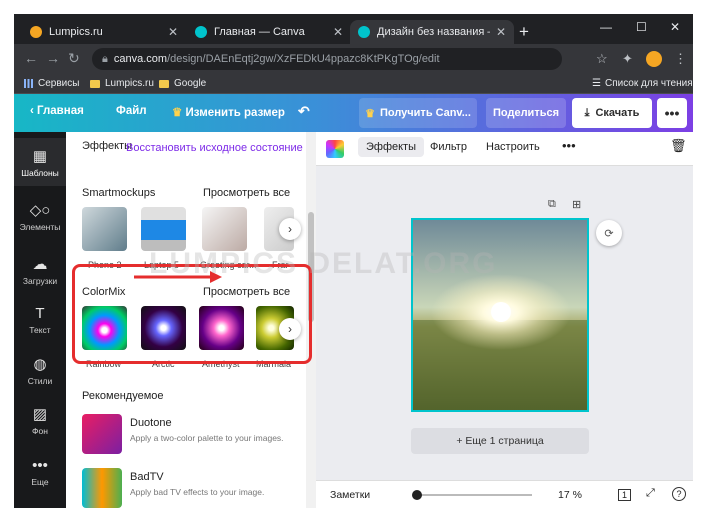 The width and height of the screenshot is (706, 520). Describe the element at coordinates (627, 59) in the screenshot. I see `extensions-icon: ✦` at that location.